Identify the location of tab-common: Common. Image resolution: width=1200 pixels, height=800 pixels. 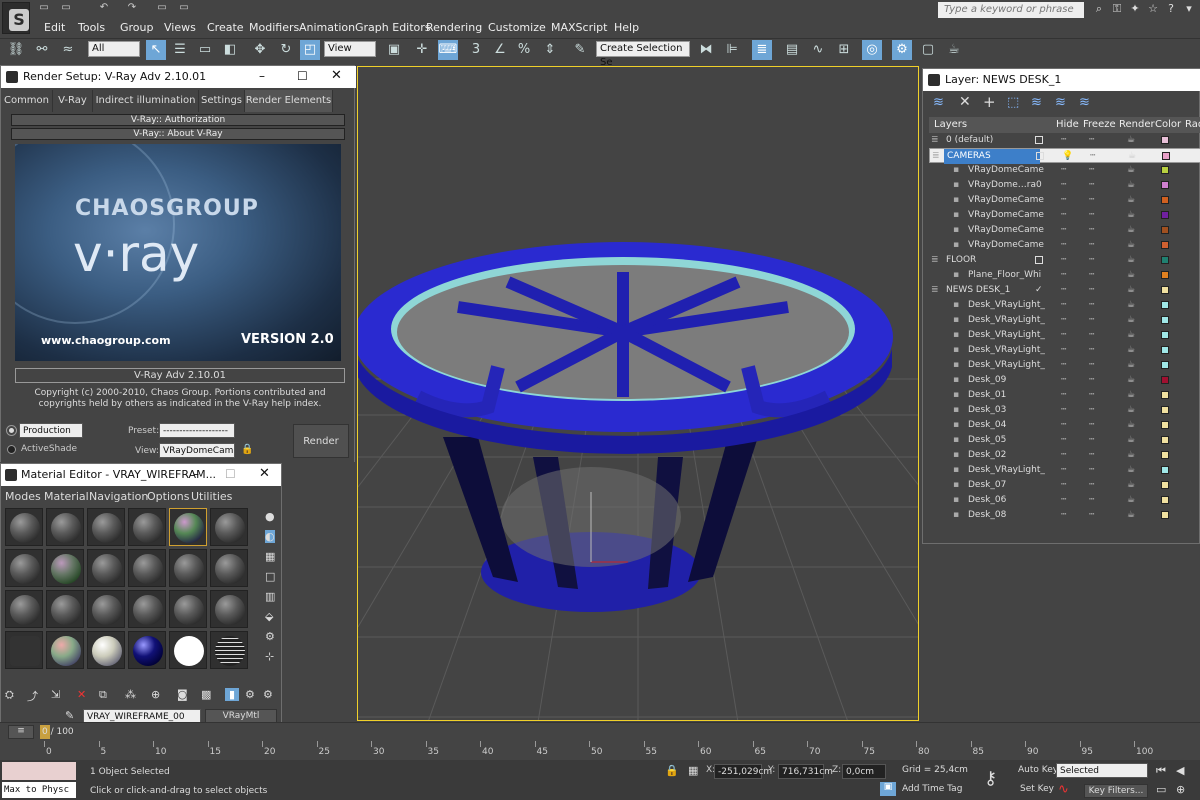
(27, 101).